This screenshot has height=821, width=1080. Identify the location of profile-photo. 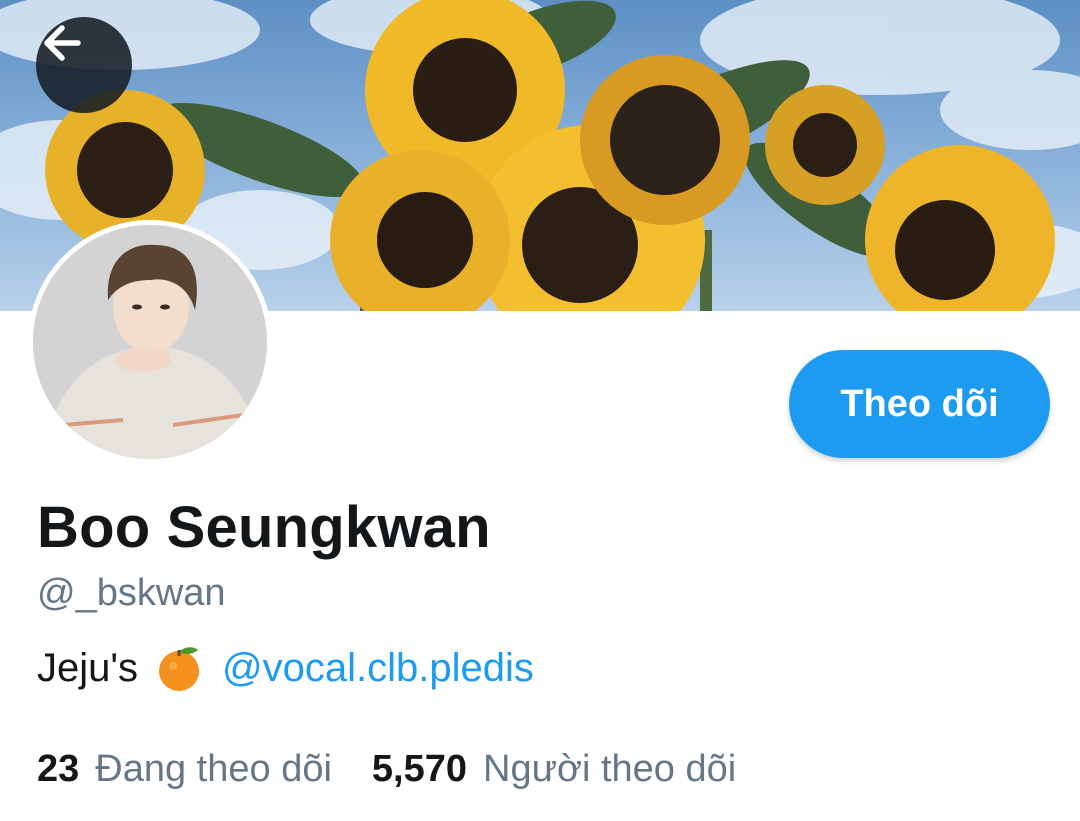
(150, 342).